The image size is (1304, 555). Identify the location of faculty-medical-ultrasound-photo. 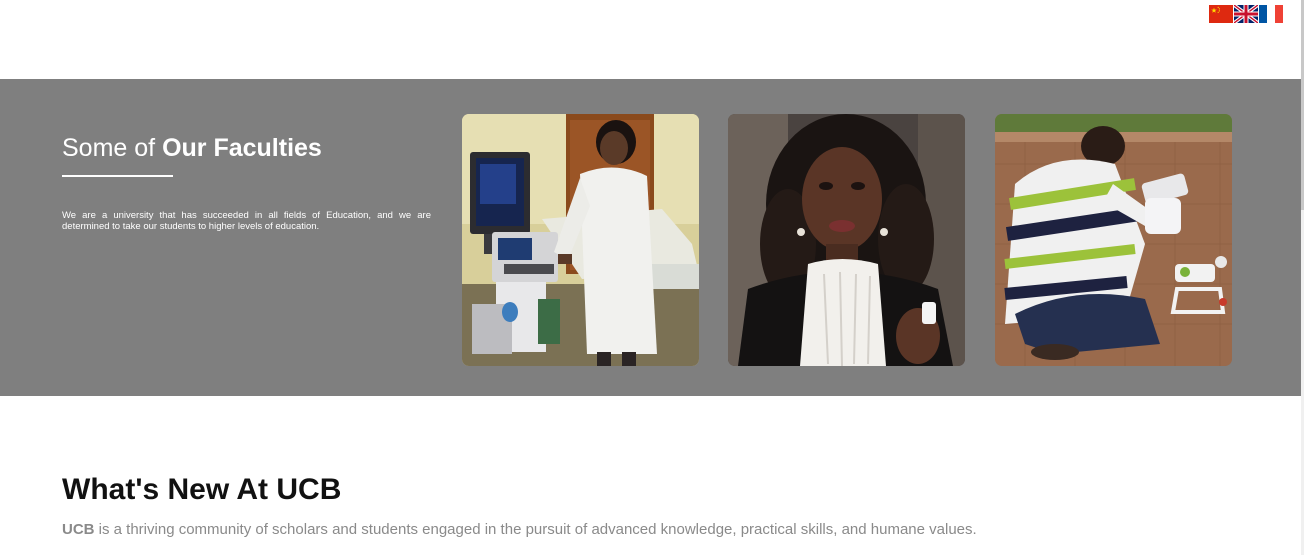
(580, 240).